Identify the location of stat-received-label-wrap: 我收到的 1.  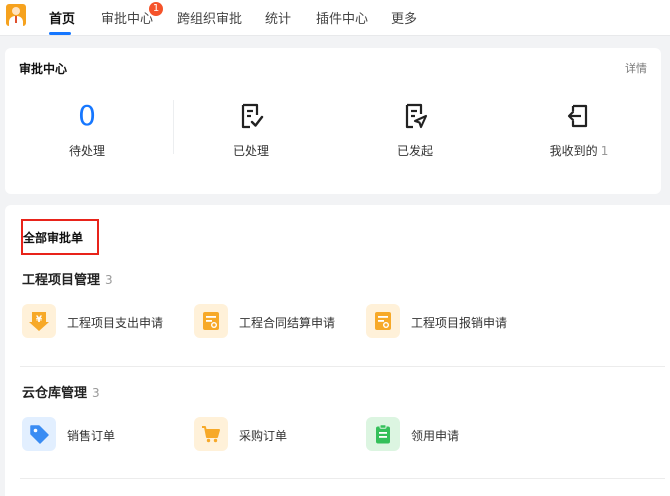
(579, 150).